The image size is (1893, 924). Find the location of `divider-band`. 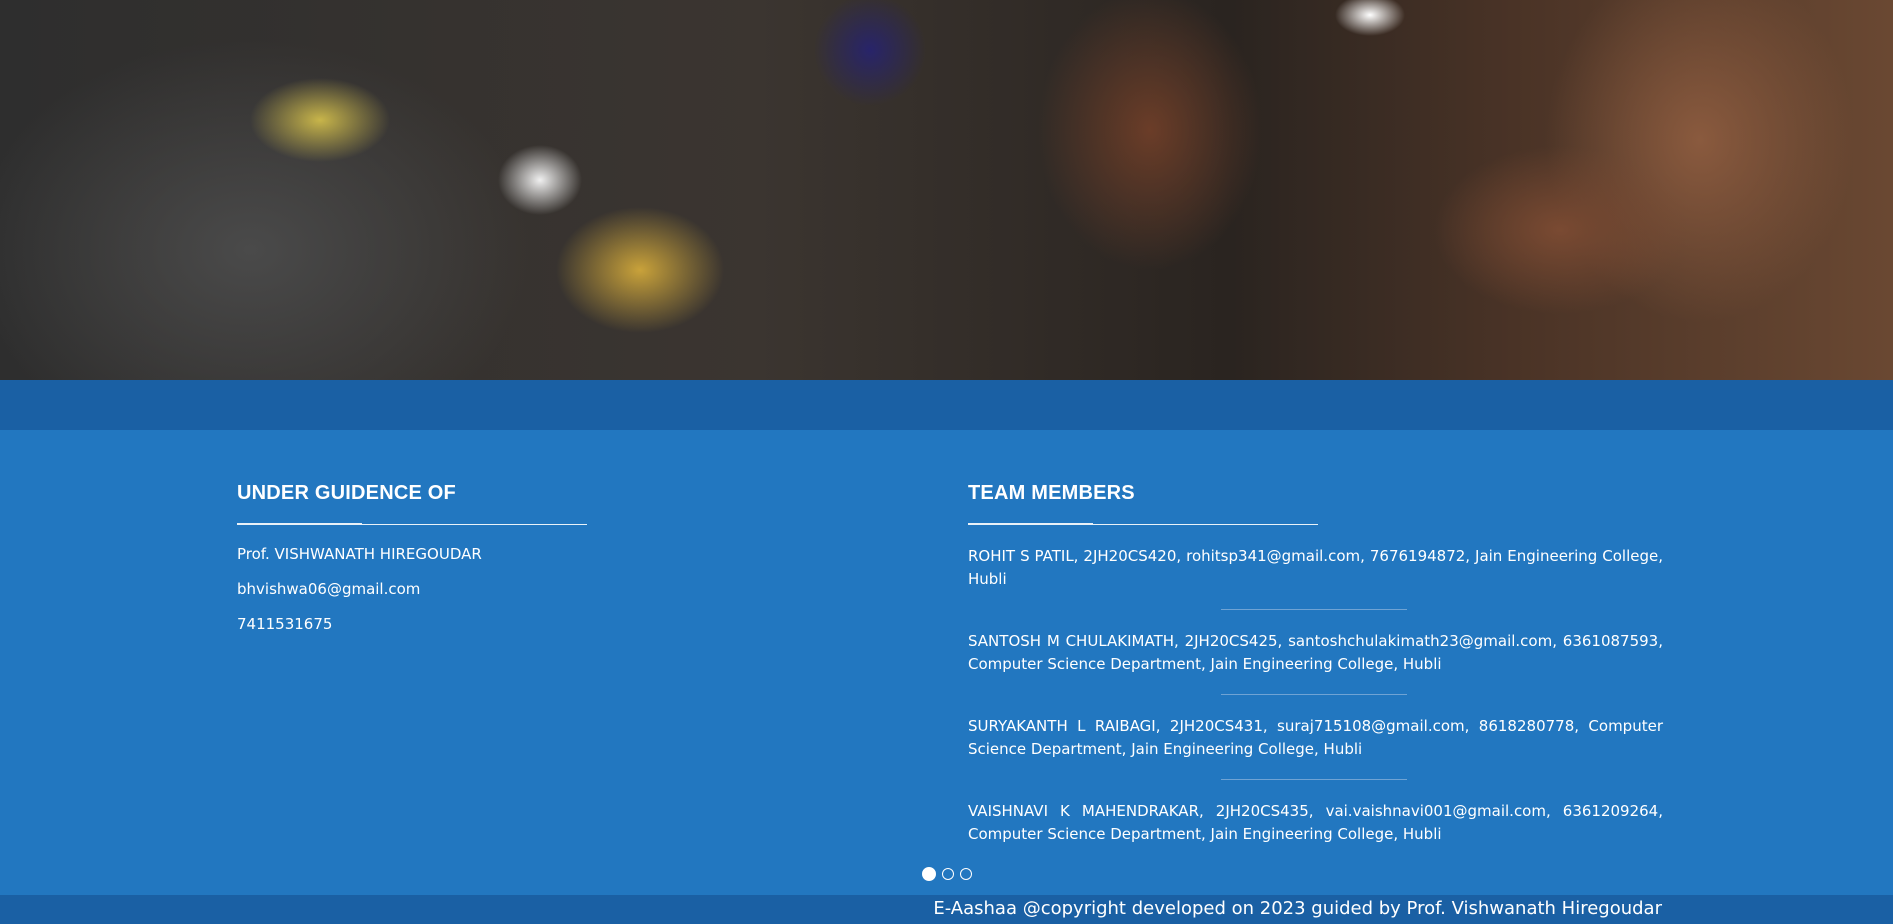

divider-band is located at coordinates (946, 405).